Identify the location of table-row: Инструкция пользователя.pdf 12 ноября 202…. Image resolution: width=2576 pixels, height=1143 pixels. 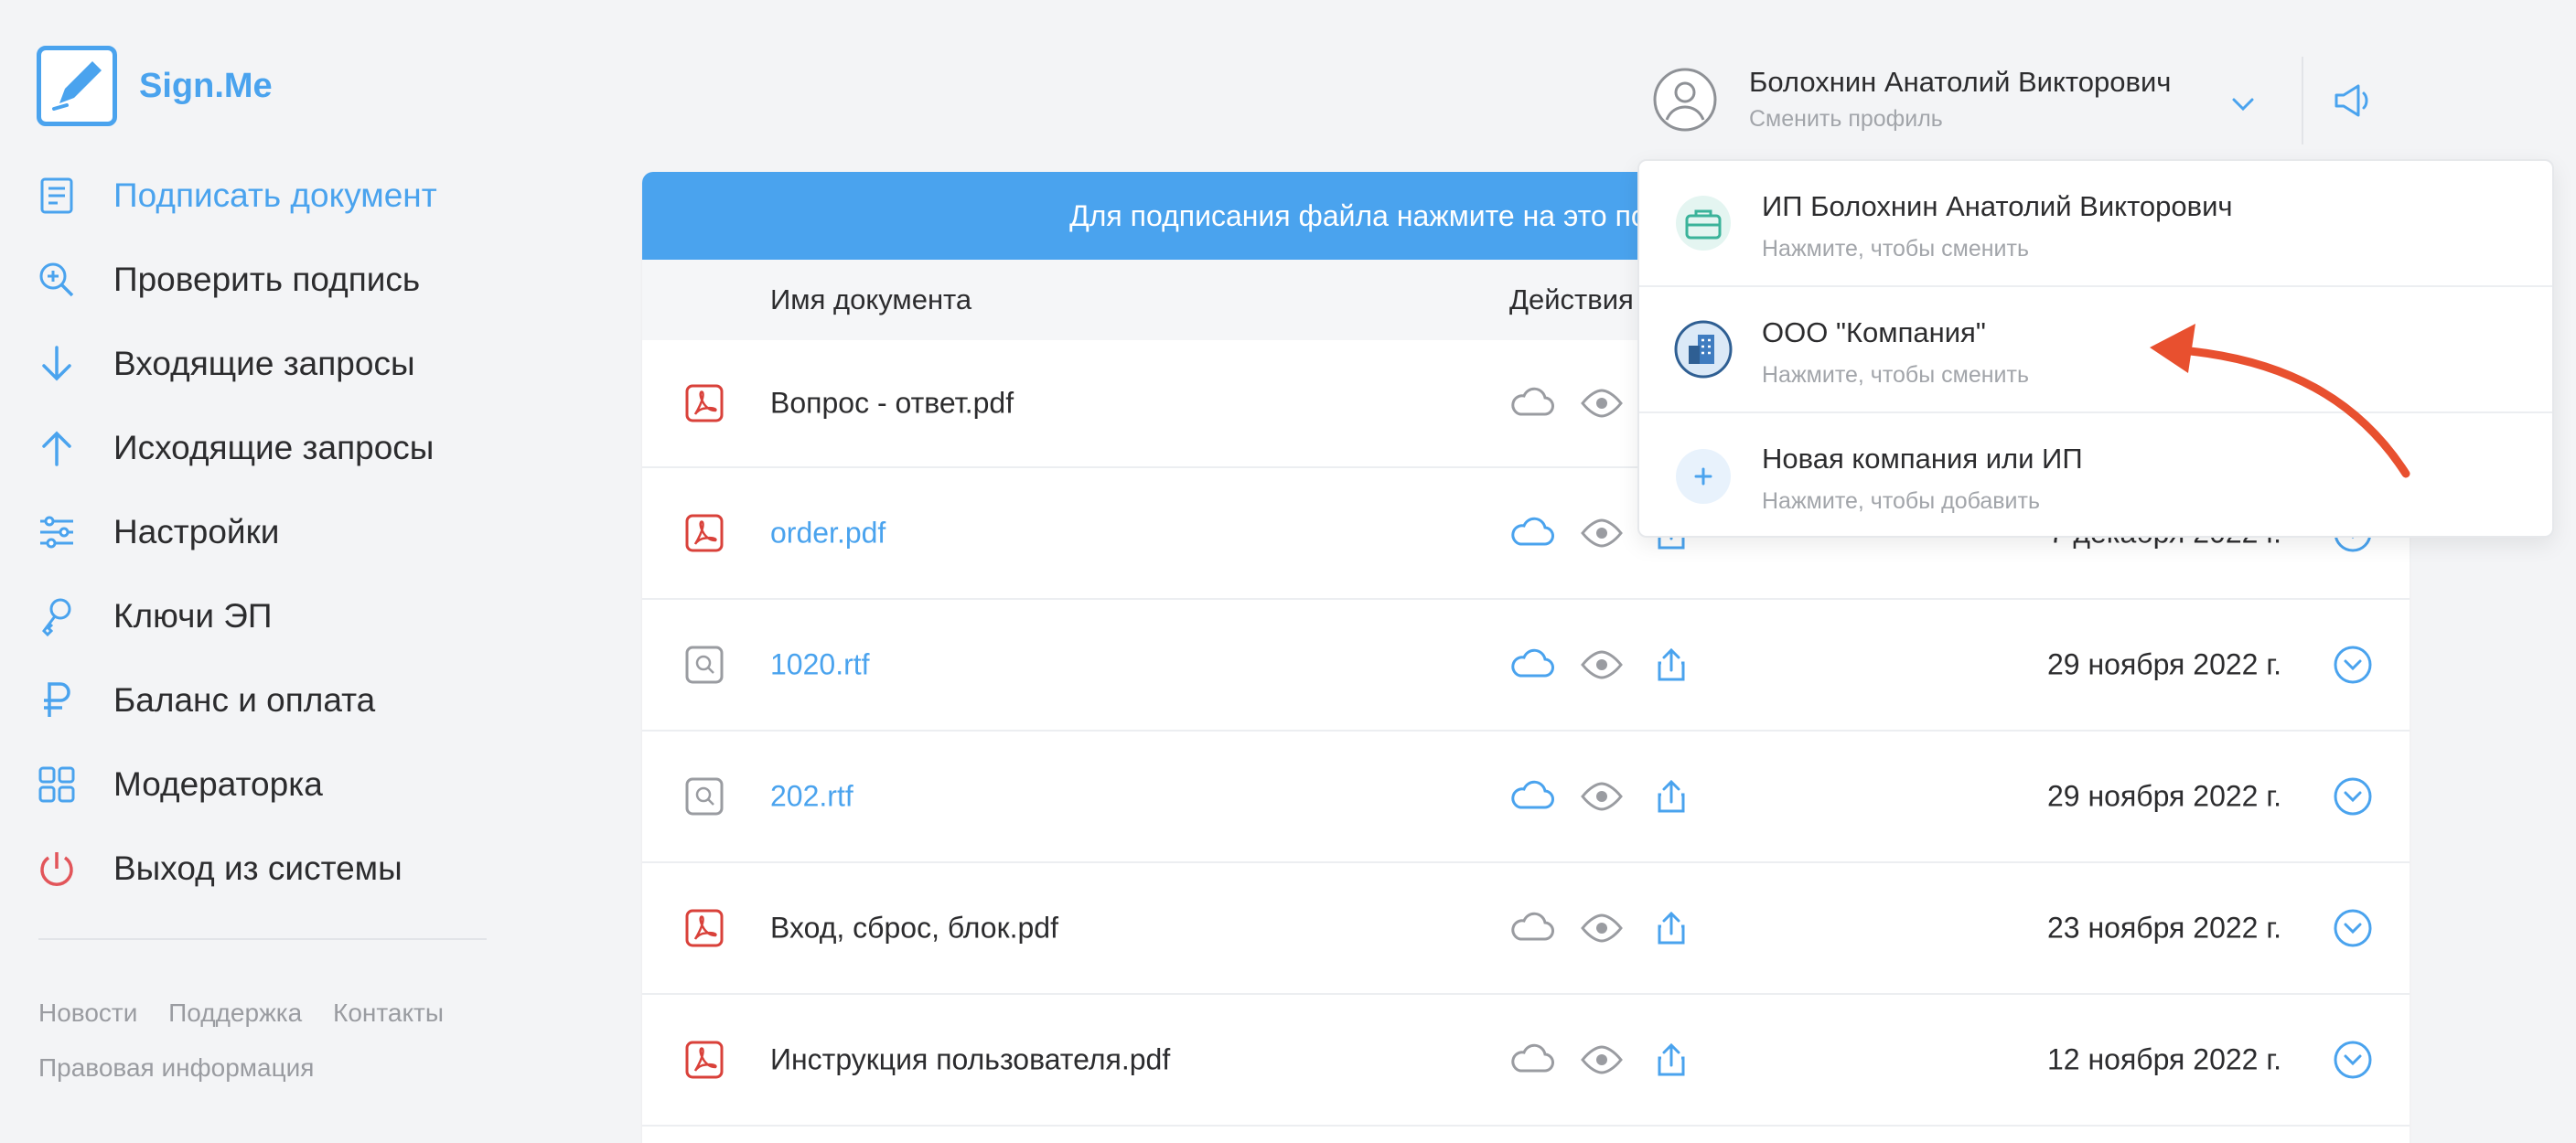
(1526, 1061).